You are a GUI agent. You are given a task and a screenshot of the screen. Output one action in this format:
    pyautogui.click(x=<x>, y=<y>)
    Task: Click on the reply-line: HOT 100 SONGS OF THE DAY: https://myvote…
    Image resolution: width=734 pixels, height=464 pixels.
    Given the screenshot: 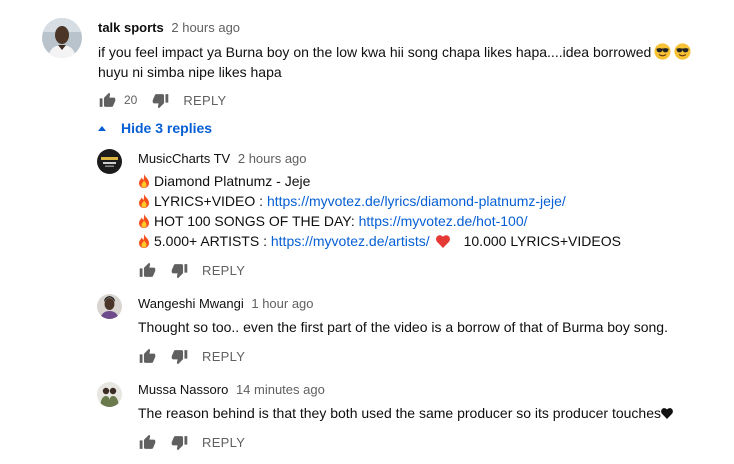 What is the action you would take?
    pyautogui.click(x=379, y=221)
    